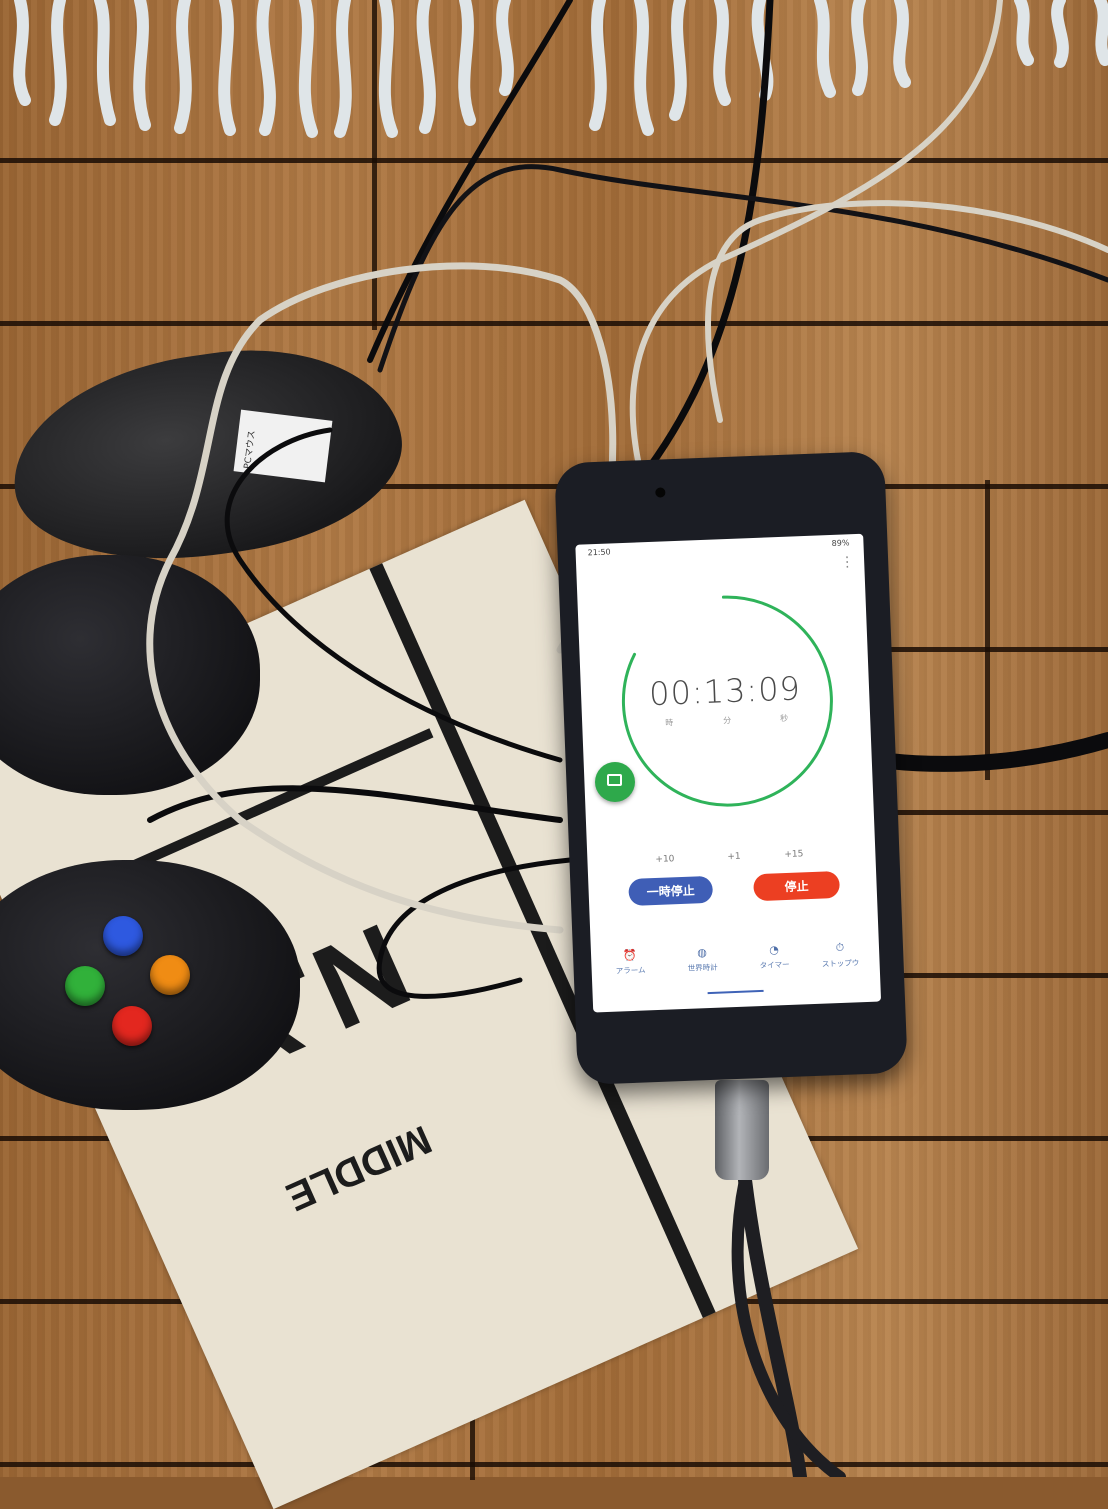 Image resolution: width=1108 pixels, height=1509 pixels. What do you see at coordinates (671, 891) in the screenshot?
I see `pause-button: 一時停止` at bounding box center [671, 891].